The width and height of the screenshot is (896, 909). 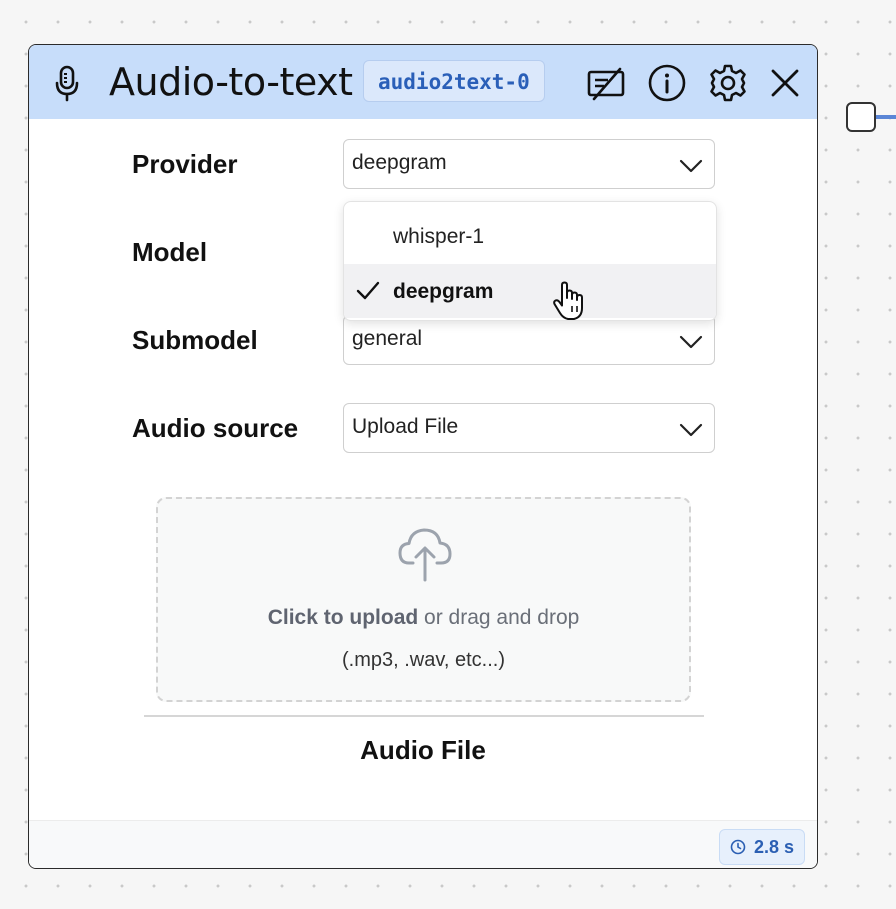 I want to click on submodel-select: general, so click(x=529, y=340).